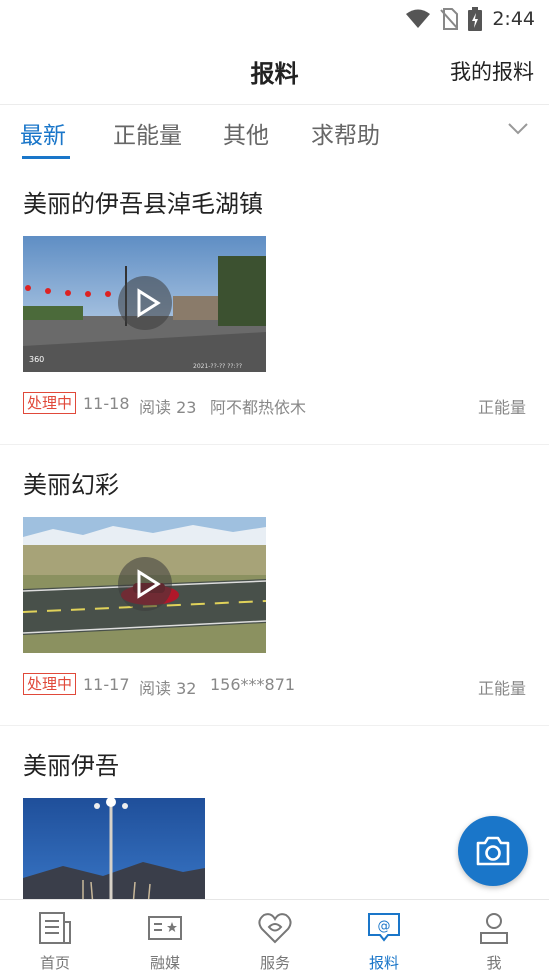 The height and width of the screenshot is (977, 549). I want to click on thumb-stamp-right: 2021-??-?? ??:??, so click(217, 366).